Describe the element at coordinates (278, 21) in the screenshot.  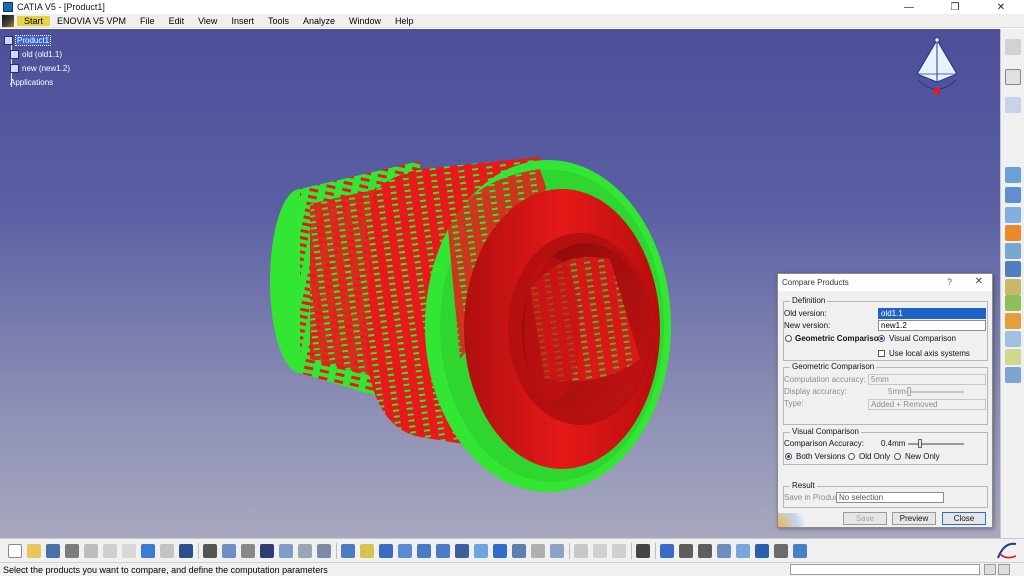
I see `menu-tools: Tools` at that location.